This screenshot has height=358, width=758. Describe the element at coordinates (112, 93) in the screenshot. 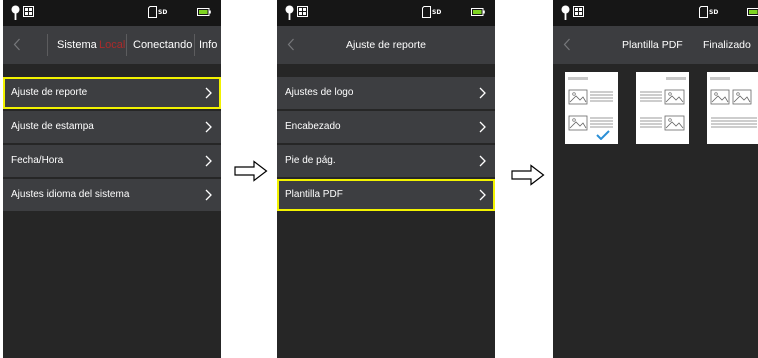

I see `menu-item-ajuste-de-reporte: Ajuste de reporte` at that location.